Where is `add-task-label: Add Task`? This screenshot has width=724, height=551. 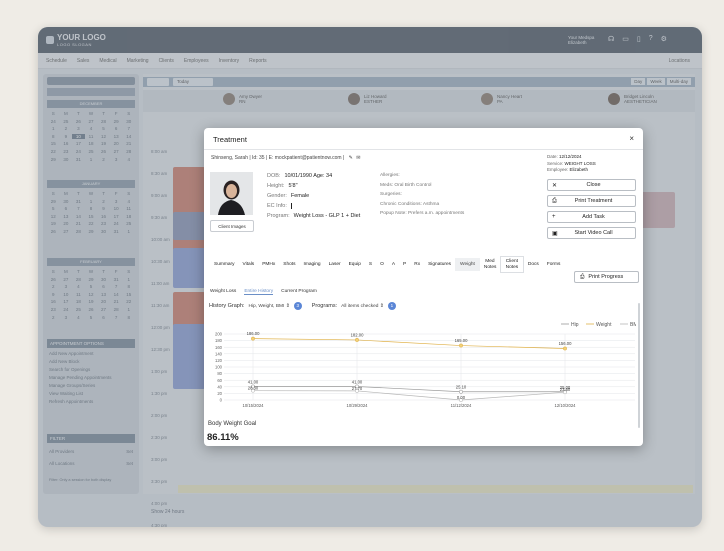 add-task-label: Add Task is located at coordinates (593, 217).